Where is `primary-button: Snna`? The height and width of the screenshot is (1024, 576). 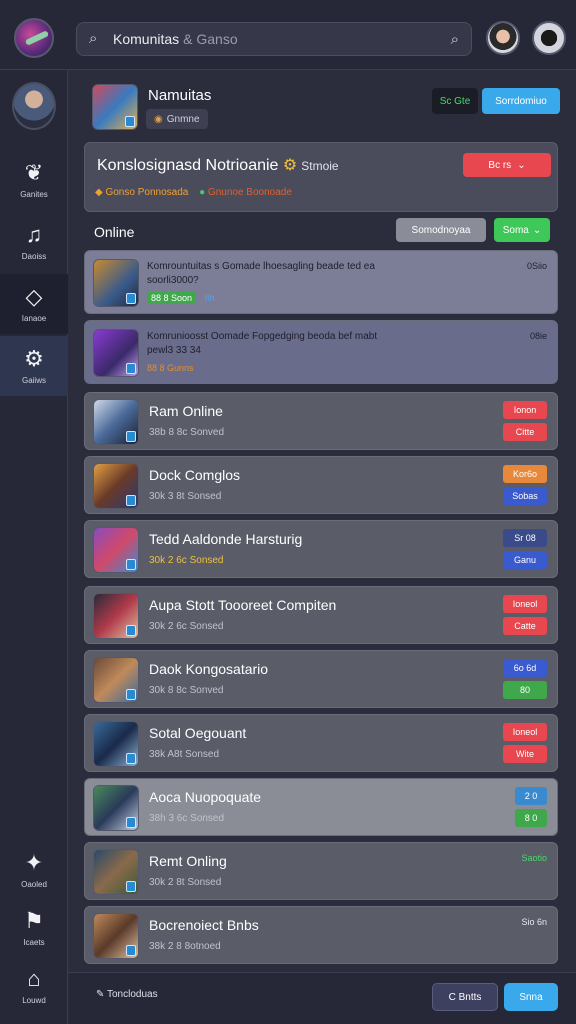 primary-button: Snna is located at coordinates (531, 997).